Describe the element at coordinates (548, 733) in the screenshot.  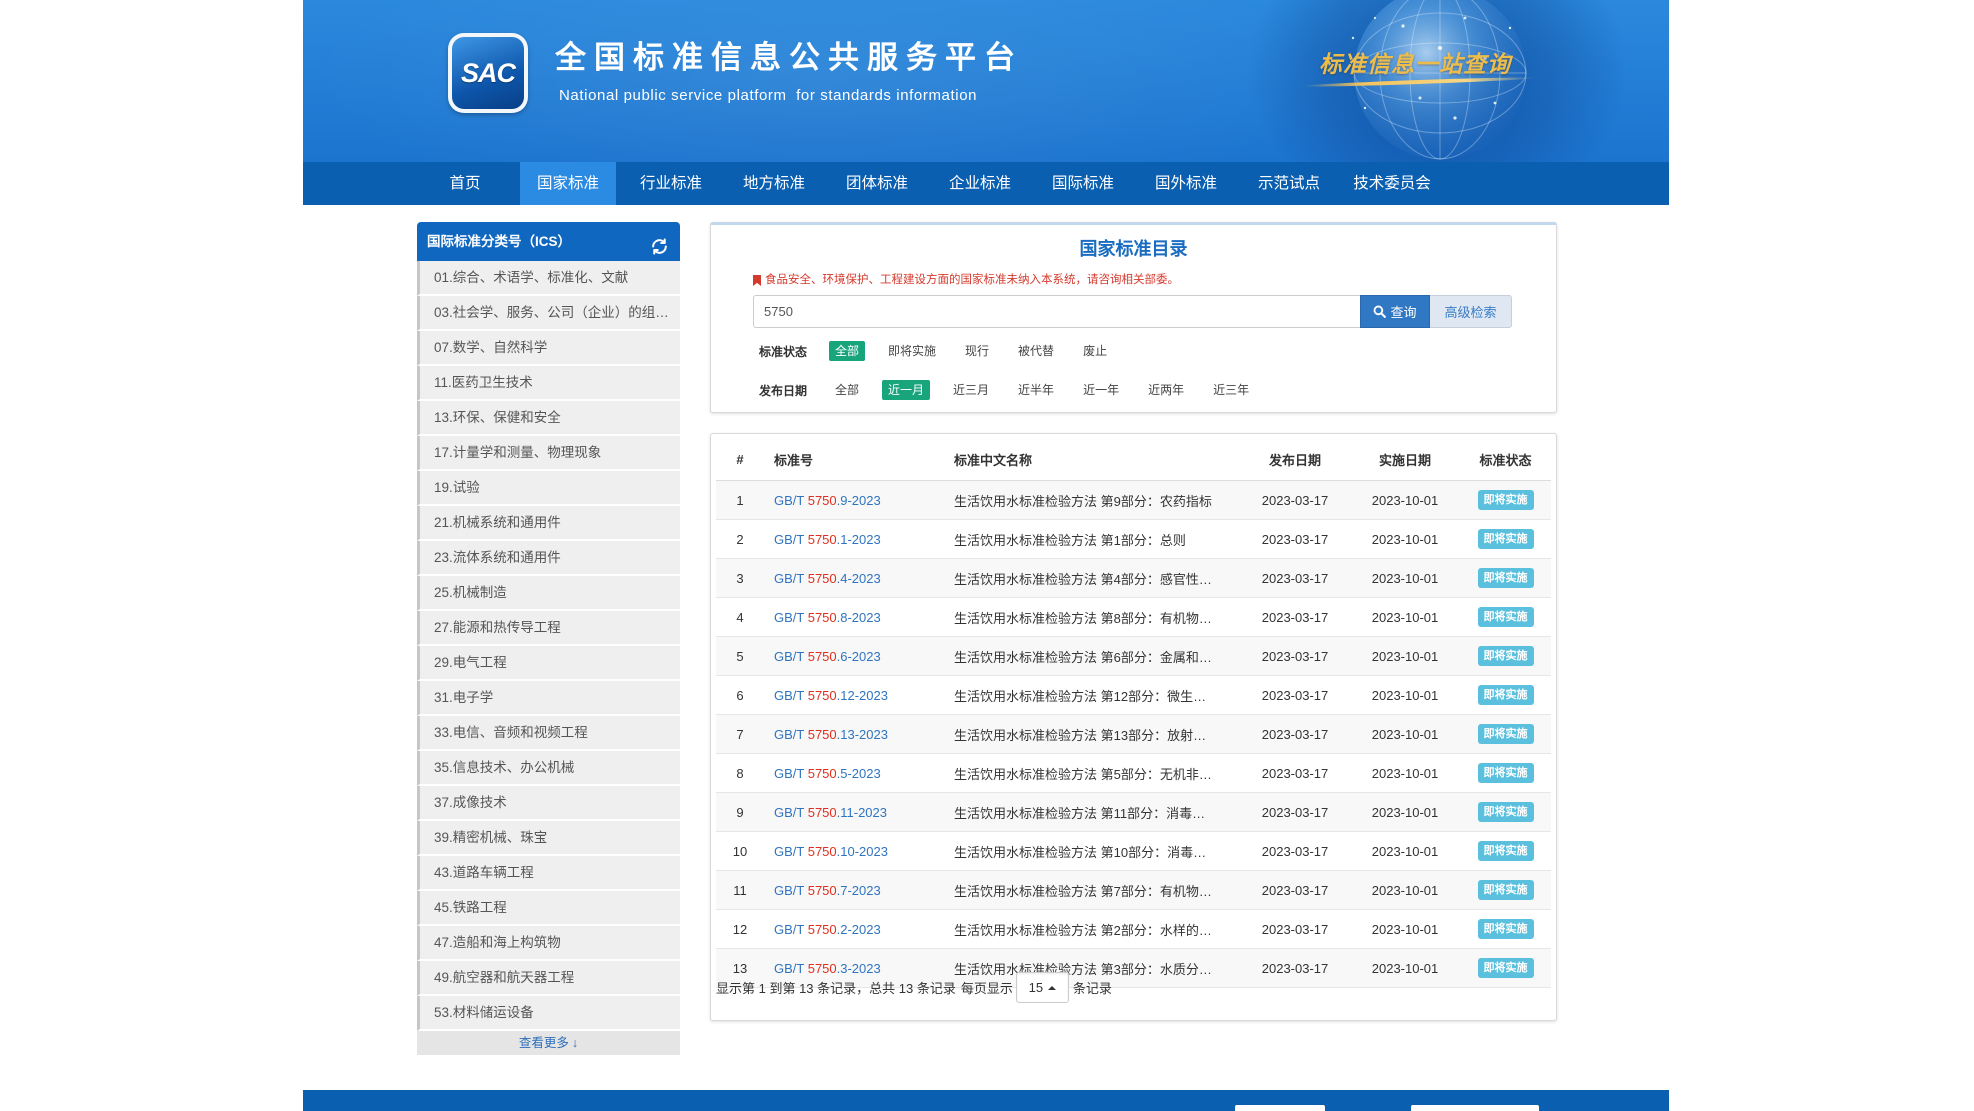
I see `sidebar-category-item: 33.电信、音频和视频工程` at that location.